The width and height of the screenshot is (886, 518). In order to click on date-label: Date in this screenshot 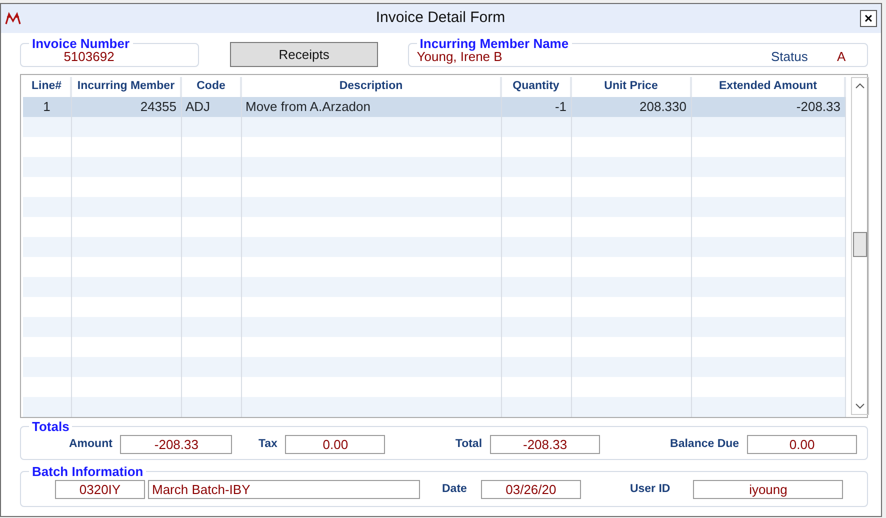, I will do `click(454, 489)`.